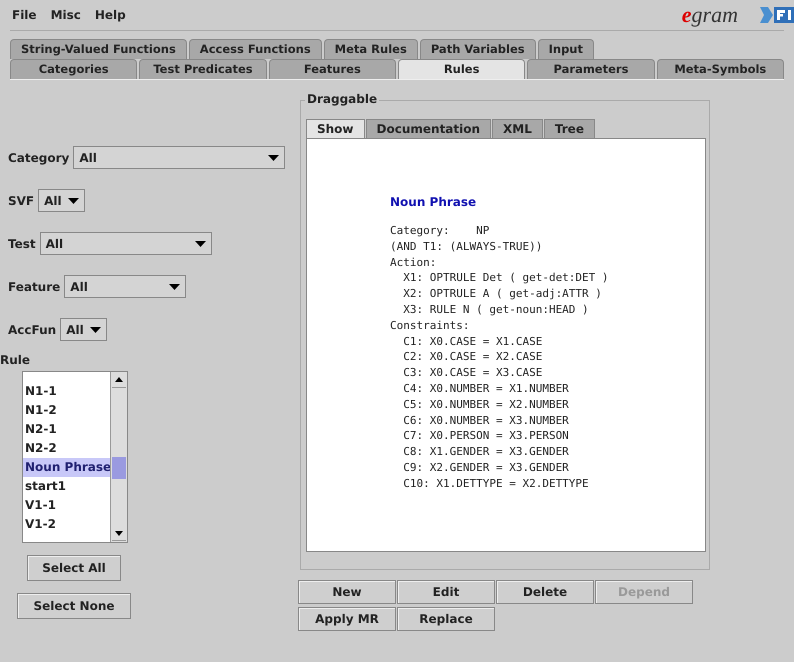 This screenshot has height=662, width=794. Describe the element at coordinates (34, 287) in the screenshot. I see `filter-label: Feature` at that location.